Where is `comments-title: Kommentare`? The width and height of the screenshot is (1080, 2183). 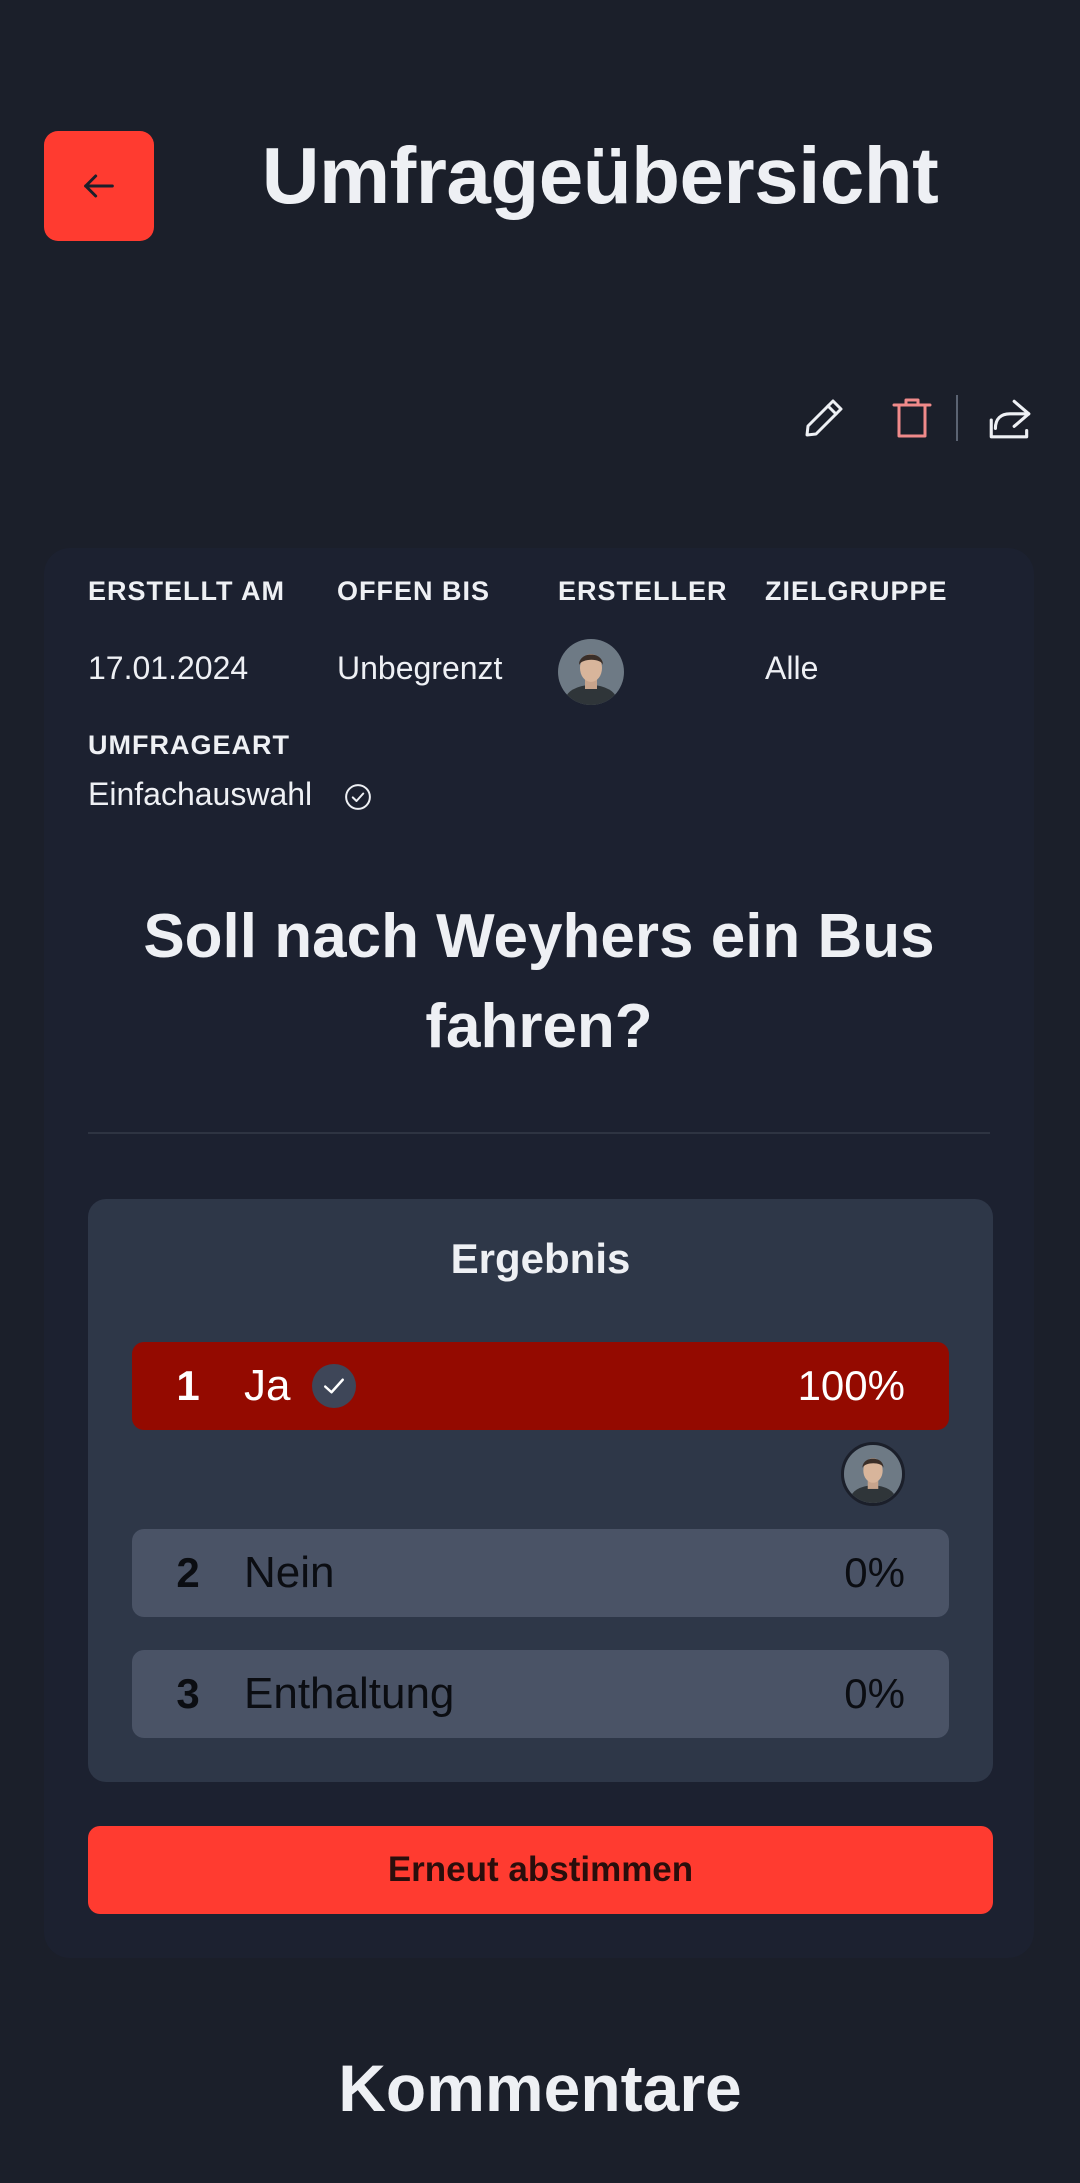 comments-title: Kommentare is located at coordinates (540, 2088).